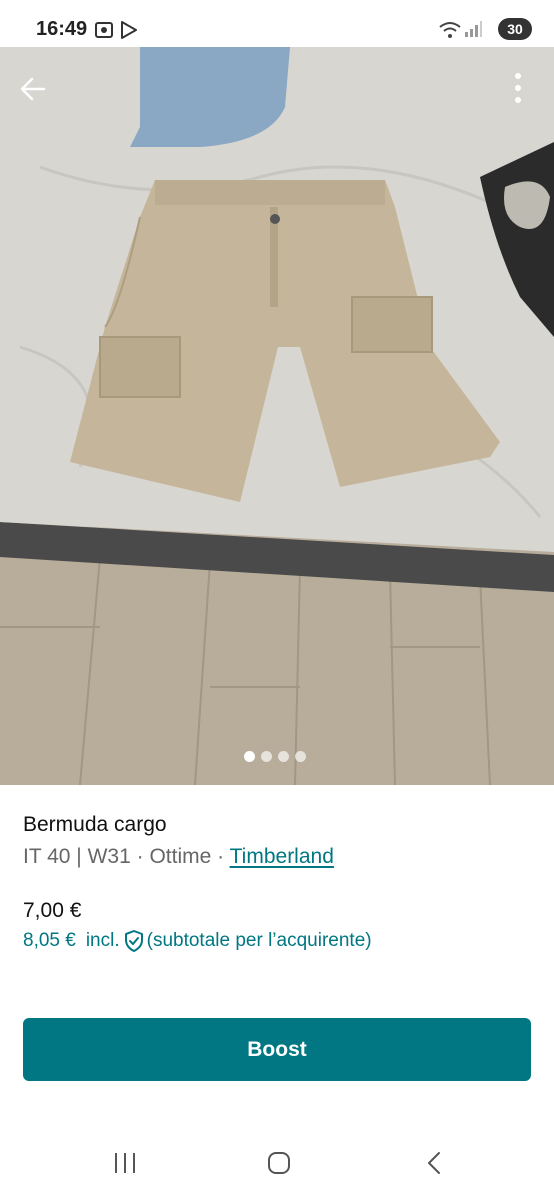  Describe the element at coordinates (104, 32) in the screenshot. I see `screenshot-icon` at that location.